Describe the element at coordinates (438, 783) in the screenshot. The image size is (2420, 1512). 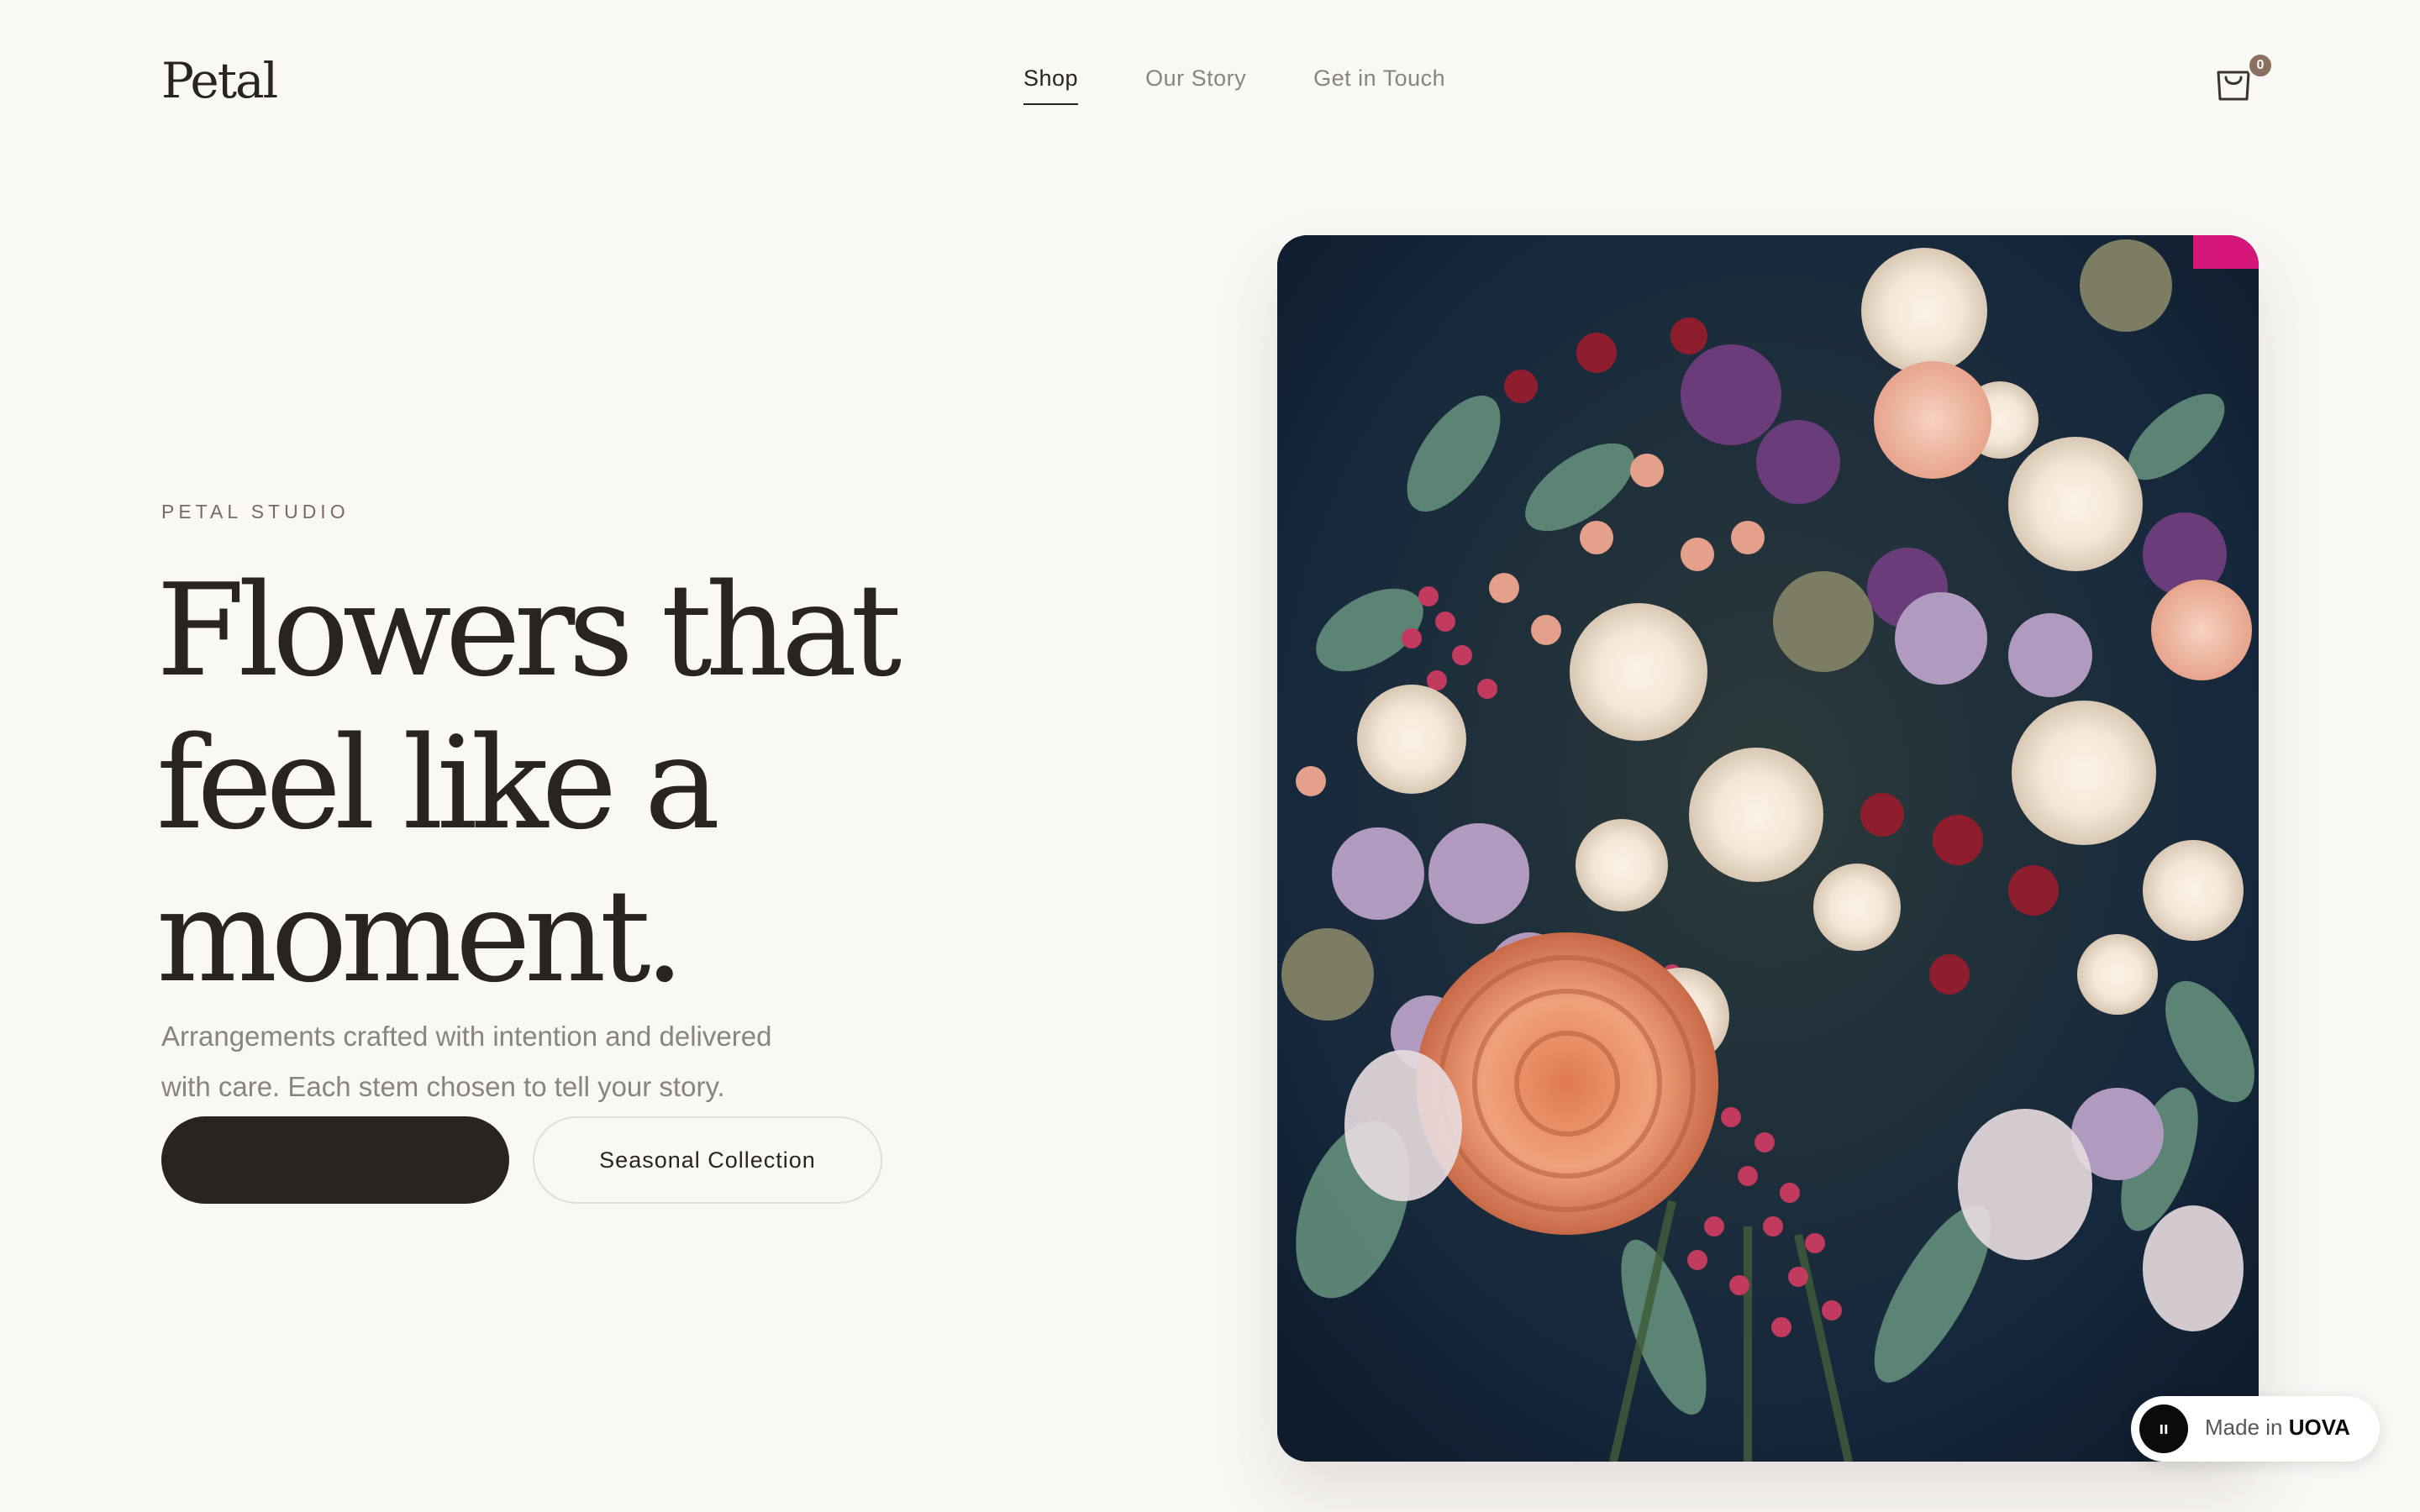
I see `headline-line-2: feel like a` at that location.